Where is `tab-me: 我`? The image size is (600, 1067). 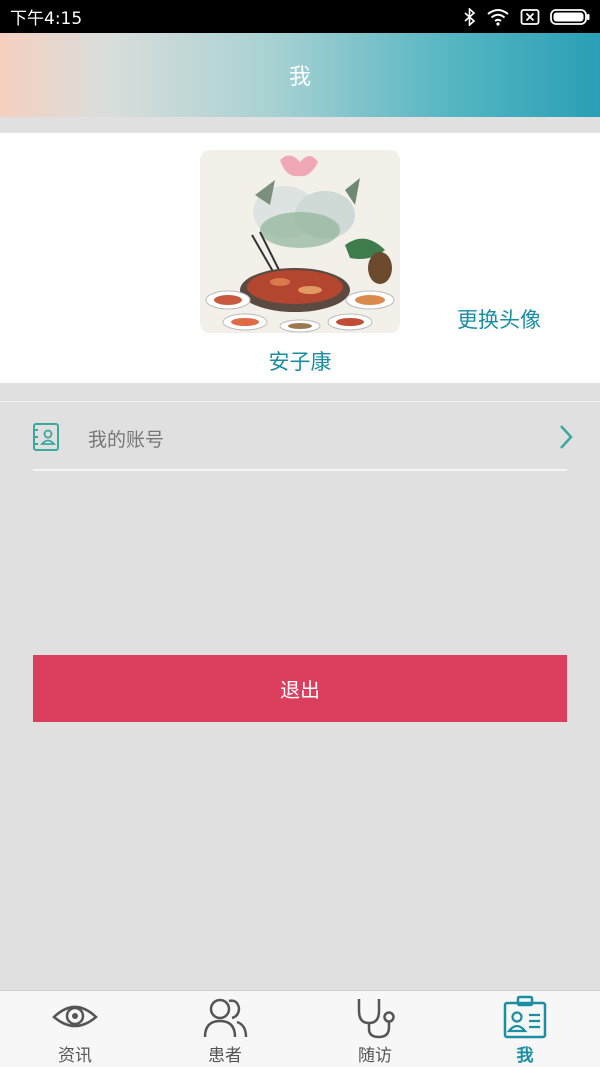
tab-me: 我 is located at coordinates (525, 1029).